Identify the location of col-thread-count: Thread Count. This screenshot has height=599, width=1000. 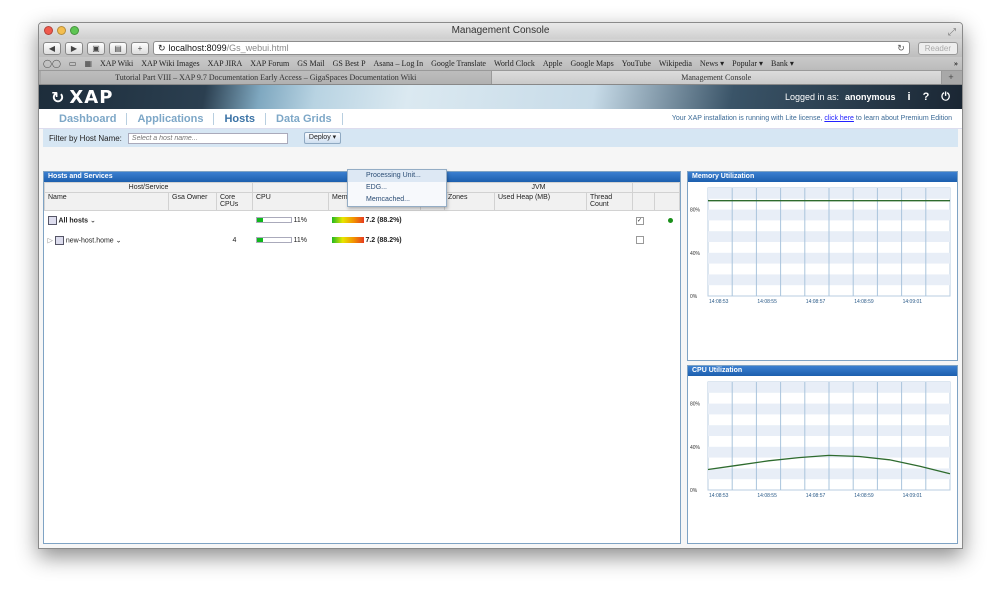
(609, 201).